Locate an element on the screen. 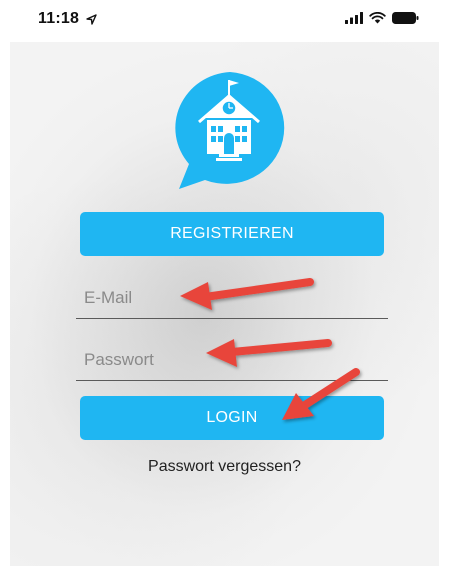 Image resolution: width=449 pixels, height=566 pixels. status-bar: 11:18 is located at coordinates (224, 19).